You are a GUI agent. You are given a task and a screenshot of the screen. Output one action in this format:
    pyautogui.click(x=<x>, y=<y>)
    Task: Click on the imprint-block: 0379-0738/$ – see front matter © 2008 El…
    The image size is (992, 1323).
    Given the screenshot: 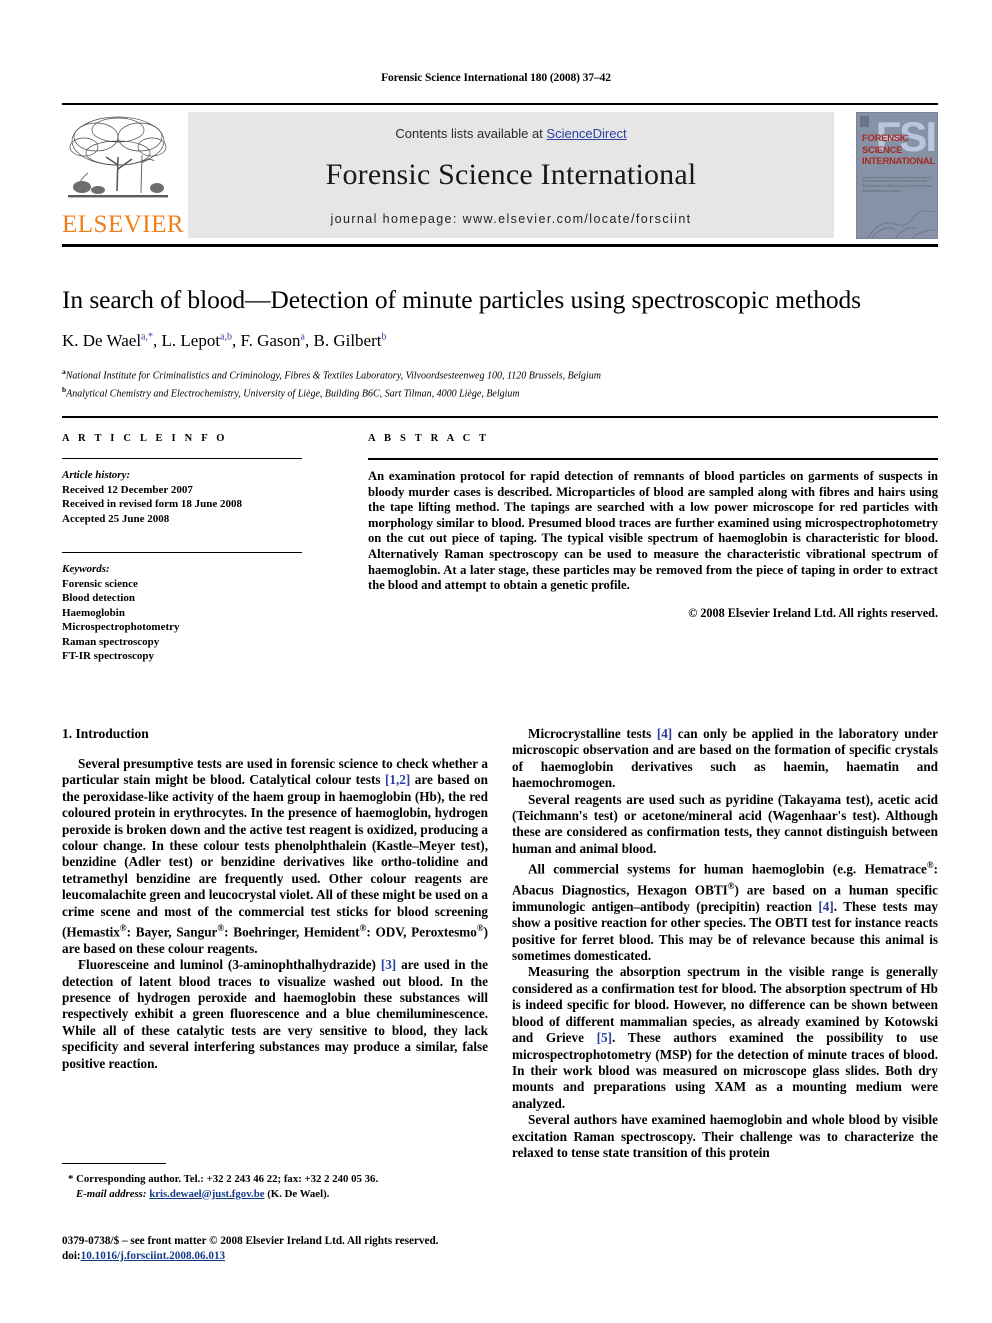 What is the action you would take?
    pyautogui.click(x=282, y=1248)
    